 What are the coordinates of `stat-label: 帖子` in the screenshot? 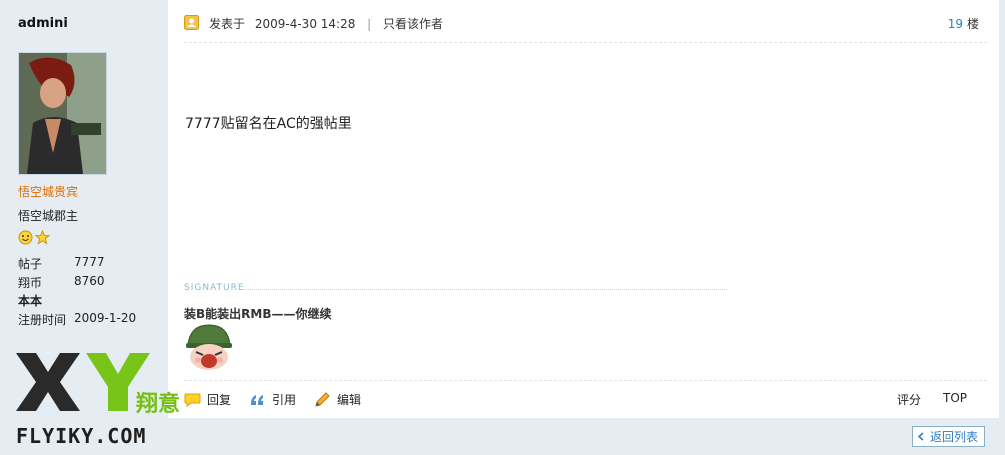 It's located at (30, 264).